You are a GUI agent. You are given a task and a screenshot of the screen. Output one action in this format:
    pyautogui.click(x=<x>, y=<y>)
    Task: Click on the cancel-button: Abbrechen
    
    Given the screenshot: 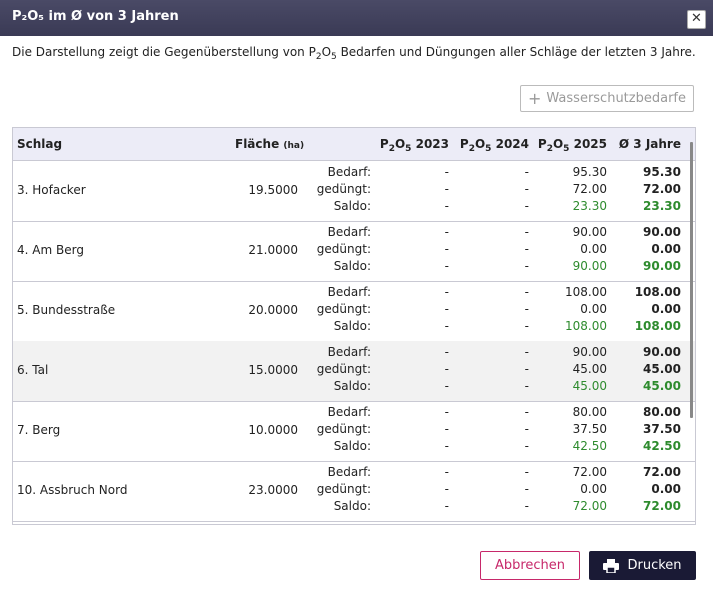 What is the action you would take?
    pyautogui.click(x=530, y=565)
    